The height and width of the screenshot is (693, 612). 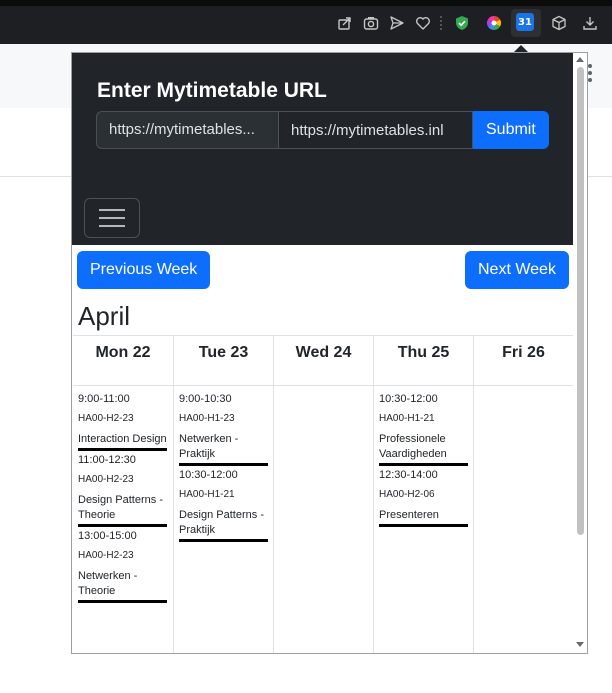 I want to click on menu-toggle-button, so click(x=112, y=218).